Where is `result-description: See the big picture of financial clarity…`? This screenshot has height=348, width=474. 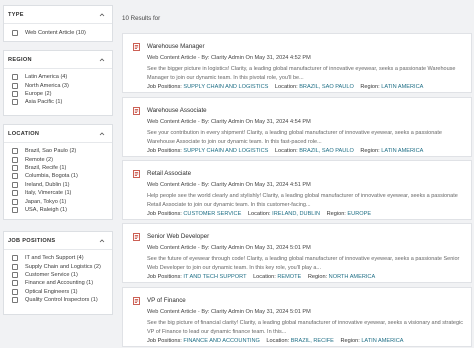 result-description: See the big picture of financial clarity… is located at coordinates (305, 327).